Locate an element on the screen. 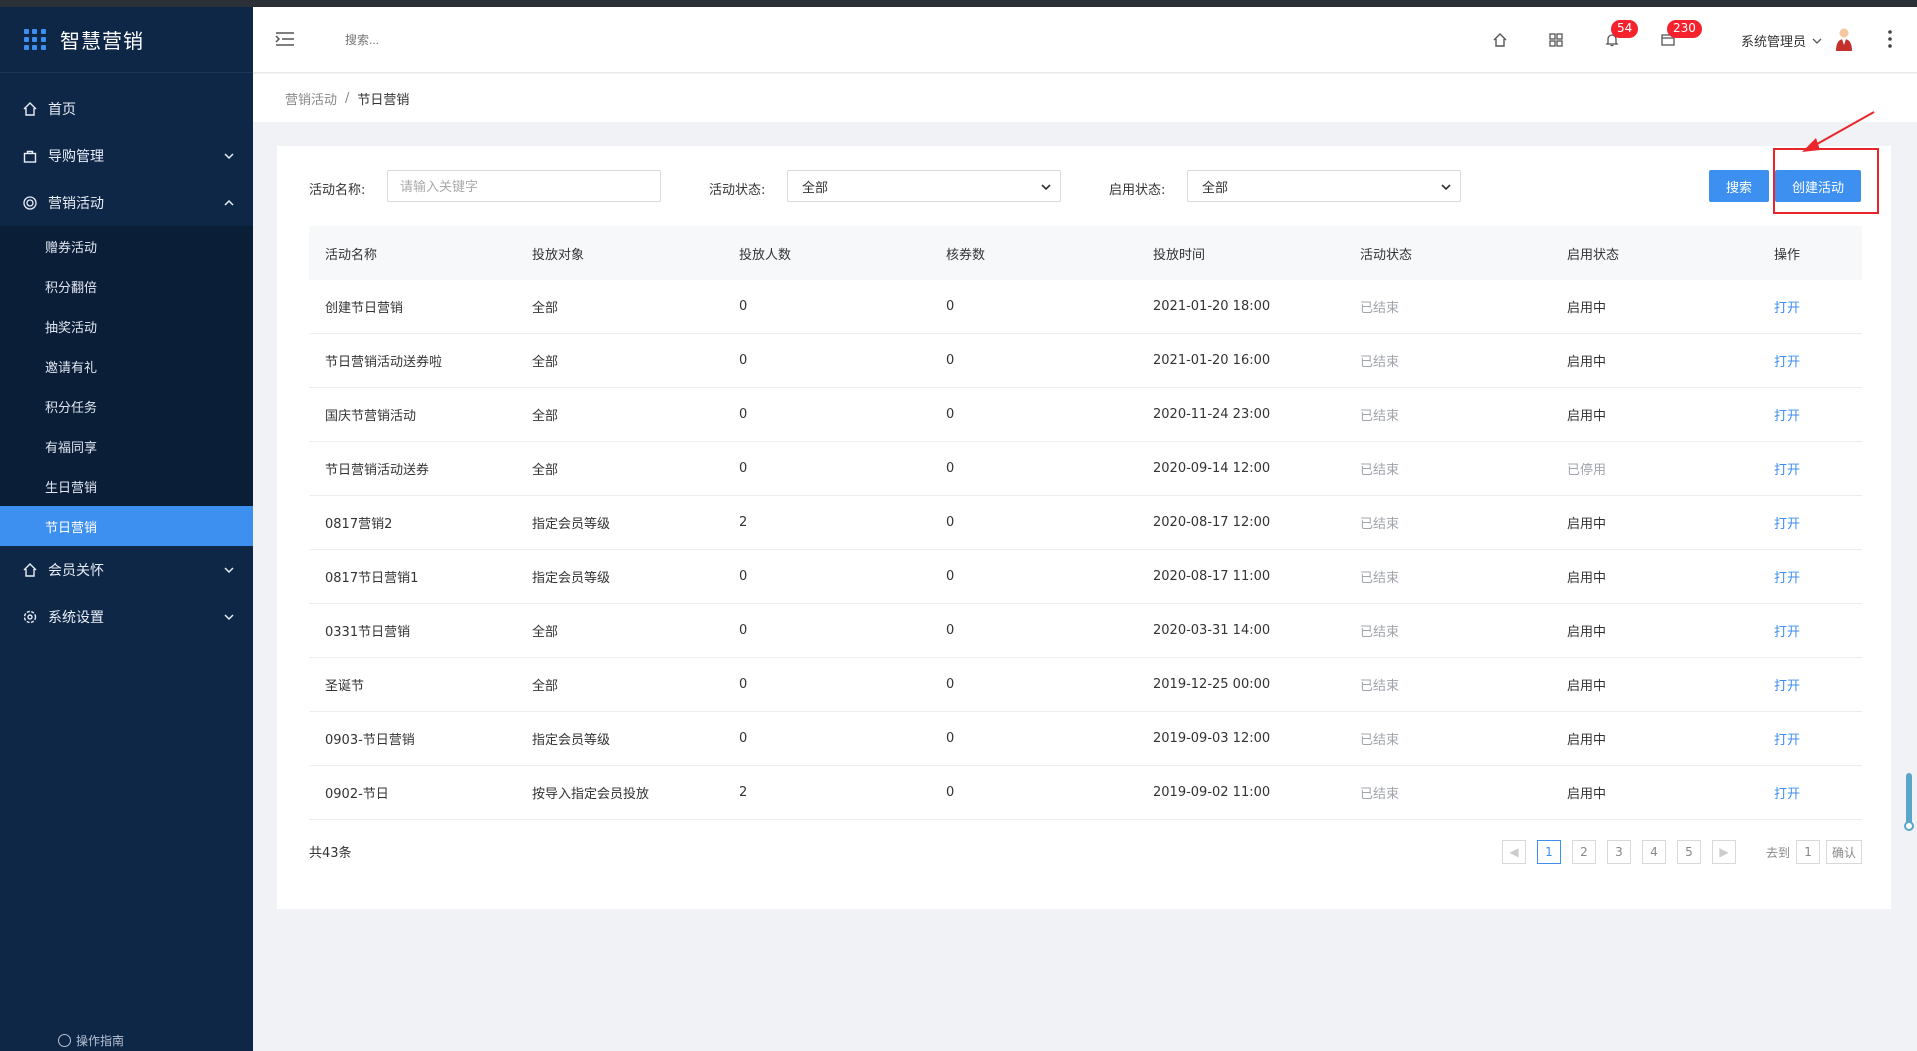 The image size is (1917, 1051). page-button: 2 is located at coordinates (1584, 852).